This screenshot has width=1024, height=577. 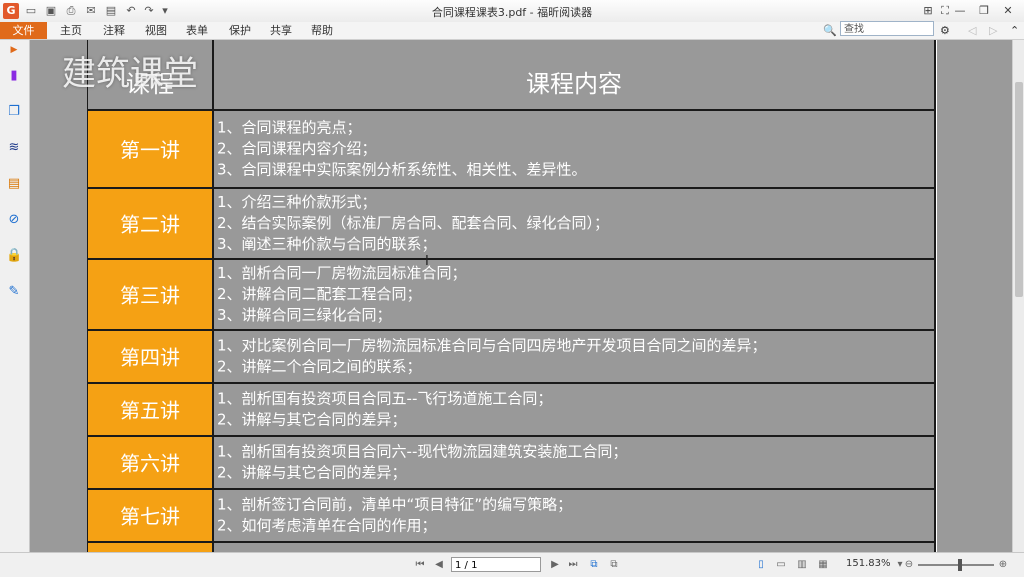 I want to click on lecture-content-line: 1、剖析合同一厂房物流园标准合同；, so click(x=342, y=273).